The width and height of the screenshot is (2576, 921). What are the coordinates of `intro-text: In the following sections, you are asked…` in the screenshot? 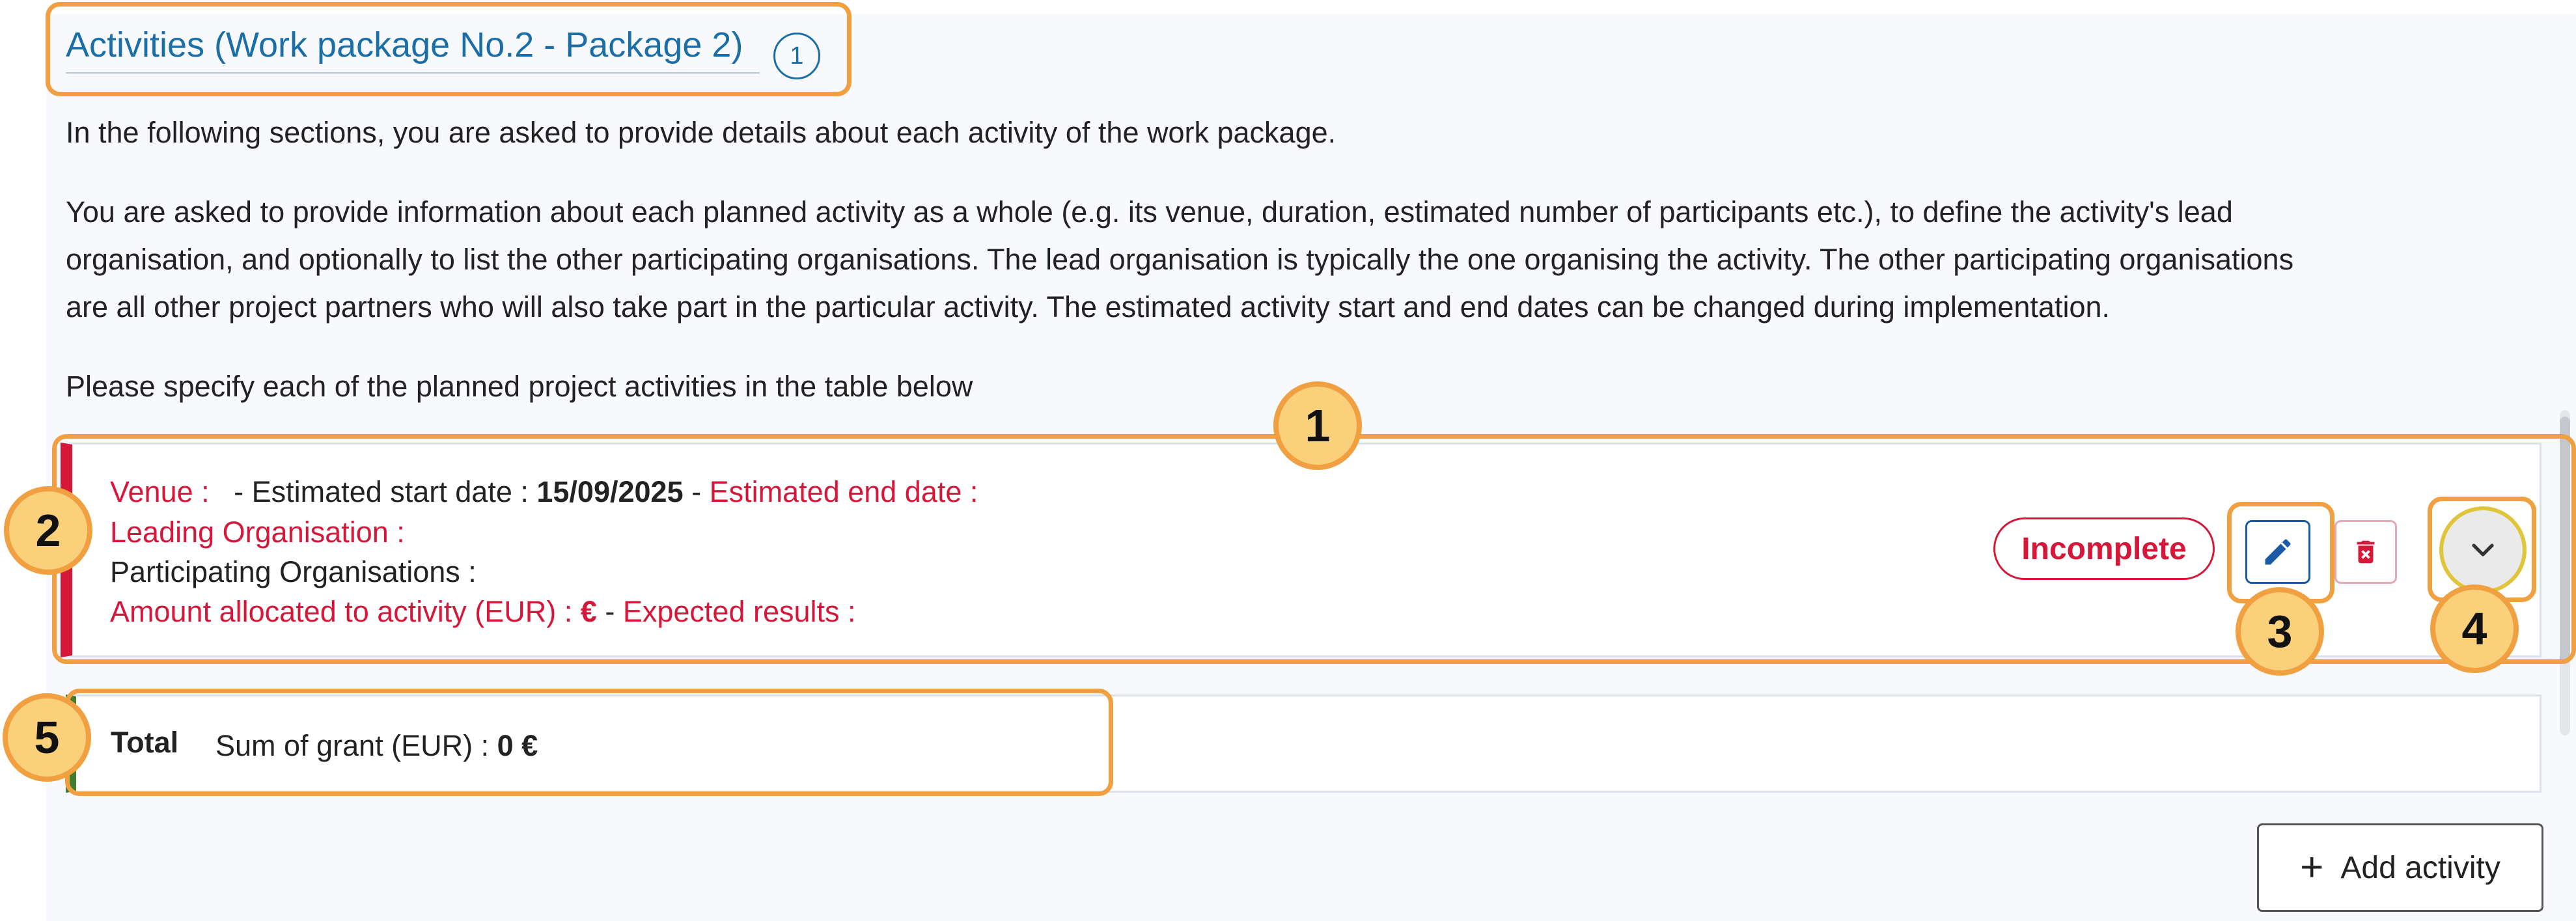 It's located at (701, 132).